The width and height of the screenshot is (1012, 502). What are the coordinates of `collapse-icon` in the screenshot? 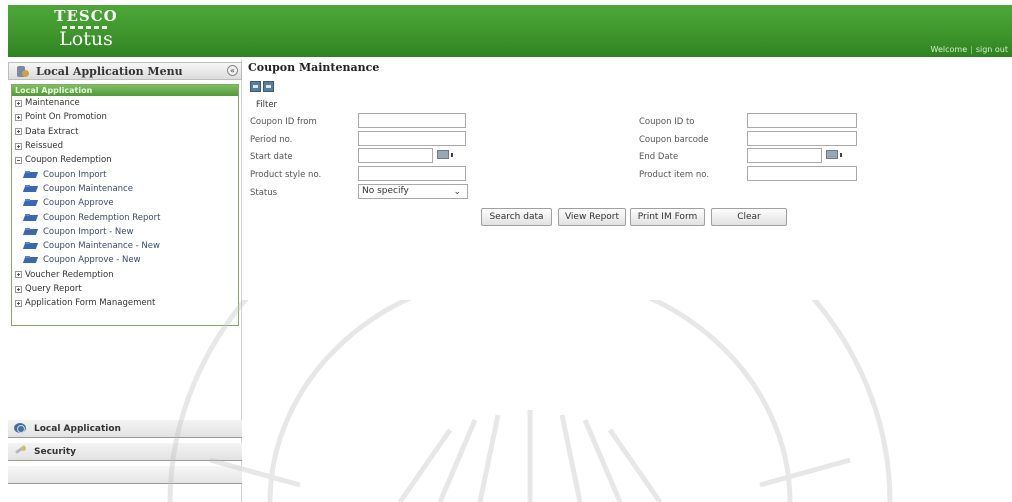 It's located at (18, 160).